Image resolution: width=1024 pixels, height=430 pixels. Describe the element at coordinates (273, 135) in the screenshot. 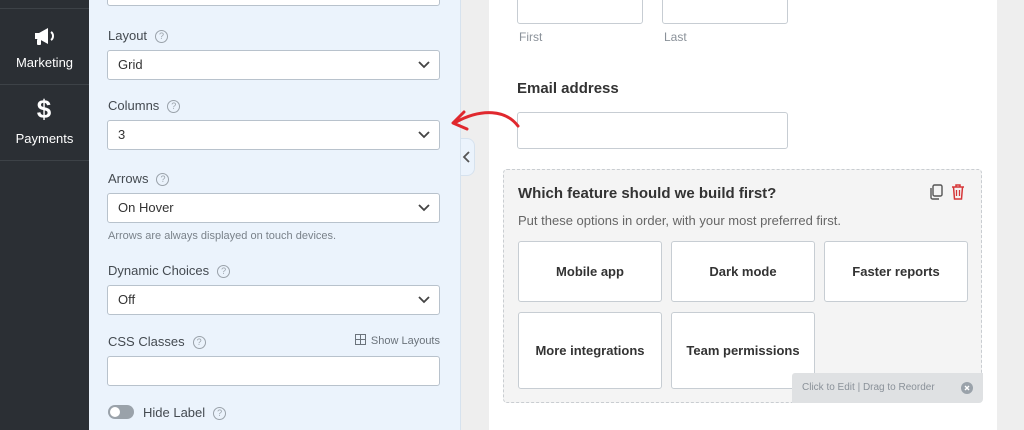

I see `columns-select: 3` at that location.